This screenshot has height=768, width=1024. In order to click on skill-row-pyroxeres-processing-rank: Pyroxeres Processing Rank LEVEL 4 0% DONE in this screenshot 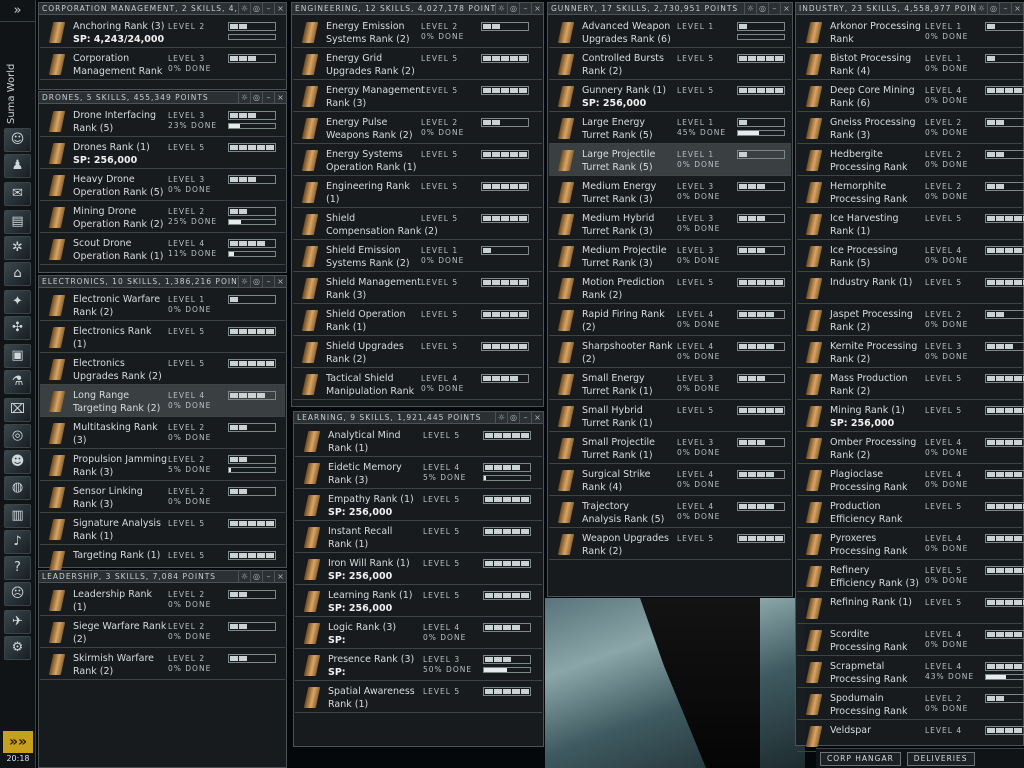, I will do `click(910, 544)`.